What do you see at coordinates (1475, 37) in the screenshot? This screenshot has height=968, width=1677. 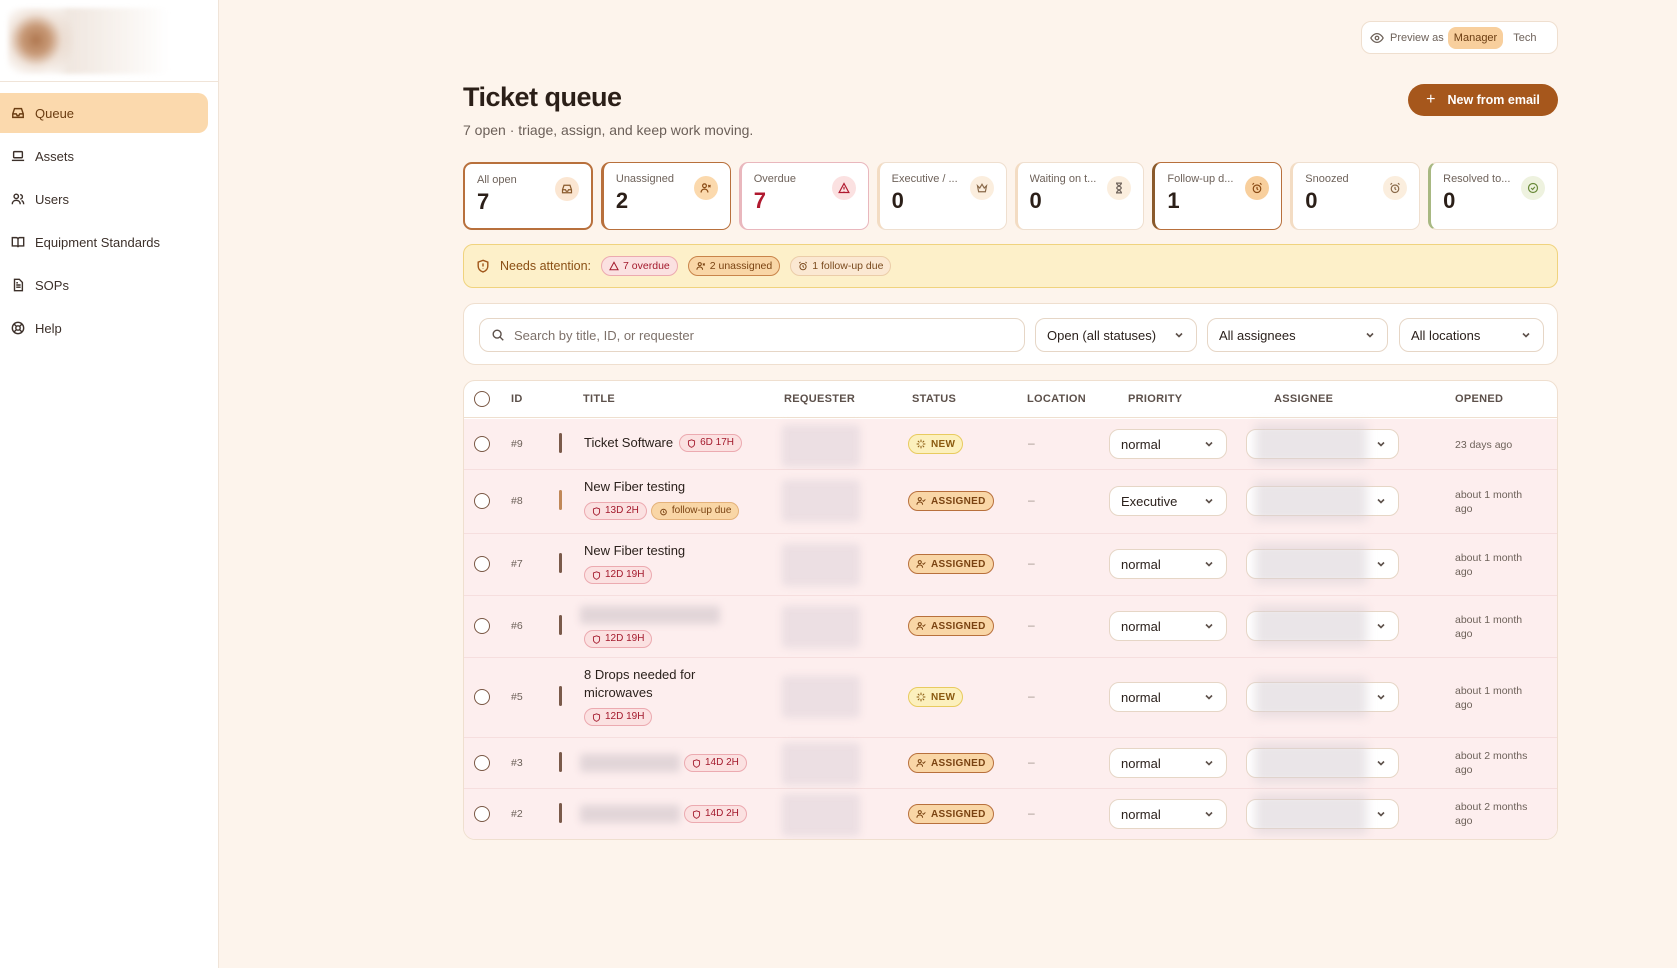 I see `preview-option-manager: Manager` at bounding box center [1475, 37].